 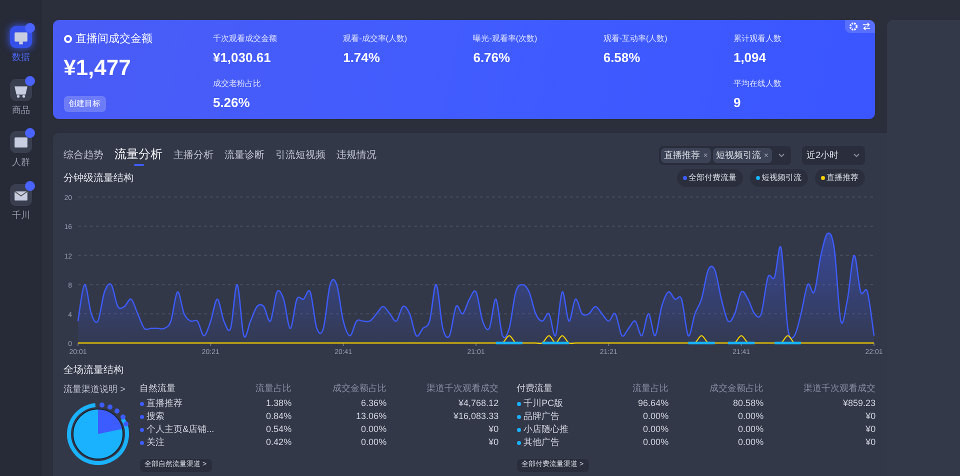 I want to click on caret-icon, so click(x=856, y=155).